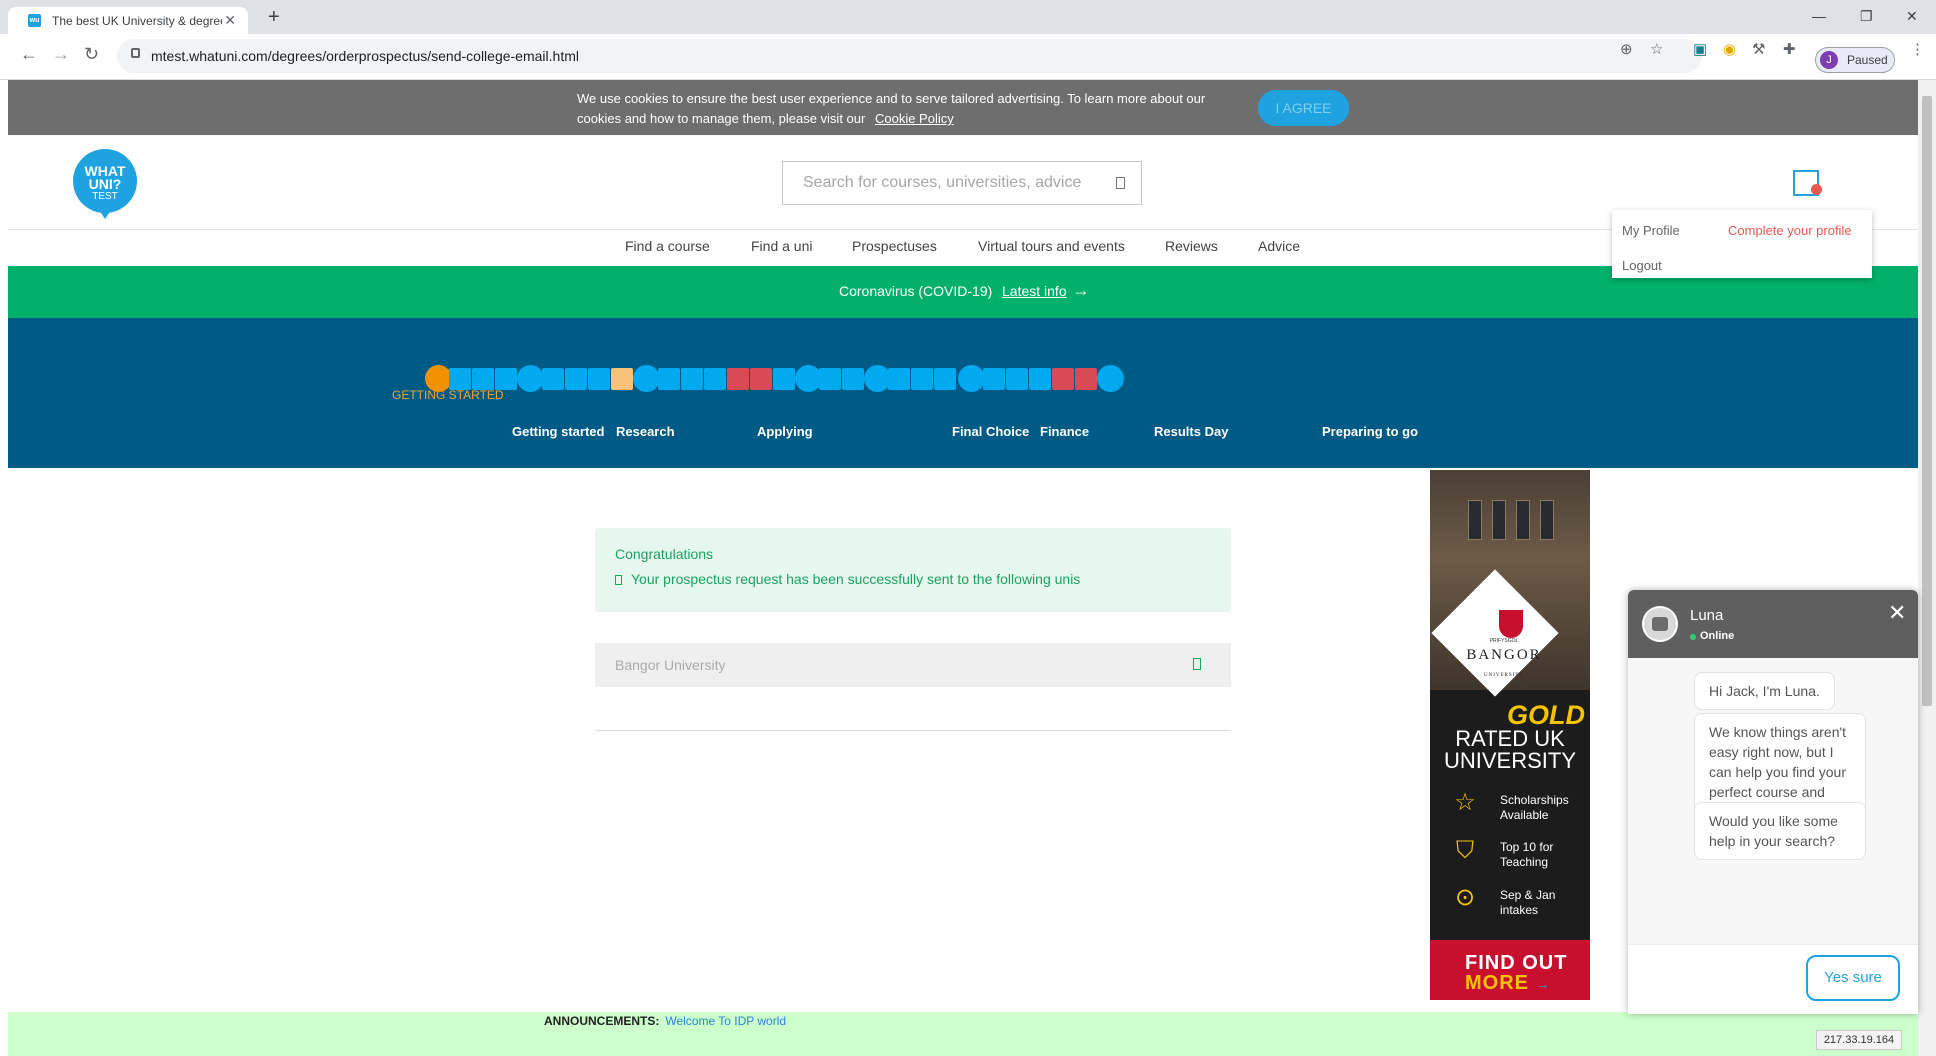 Image resolution: width=1936 pixels, height=1056 pixels. What do you see at coordinates (29, 54) in the screenshot?
I see `back-button: ←` at bounding box center [29, 54].